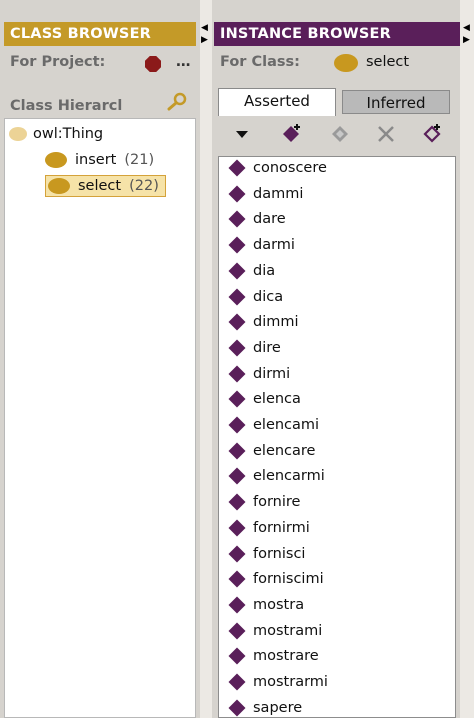  What do you see at coordinates (340, 34) in the screenshot?
I see `instance-browser-header: INSTANCE BROWSER` at bounding box center [340, 34].